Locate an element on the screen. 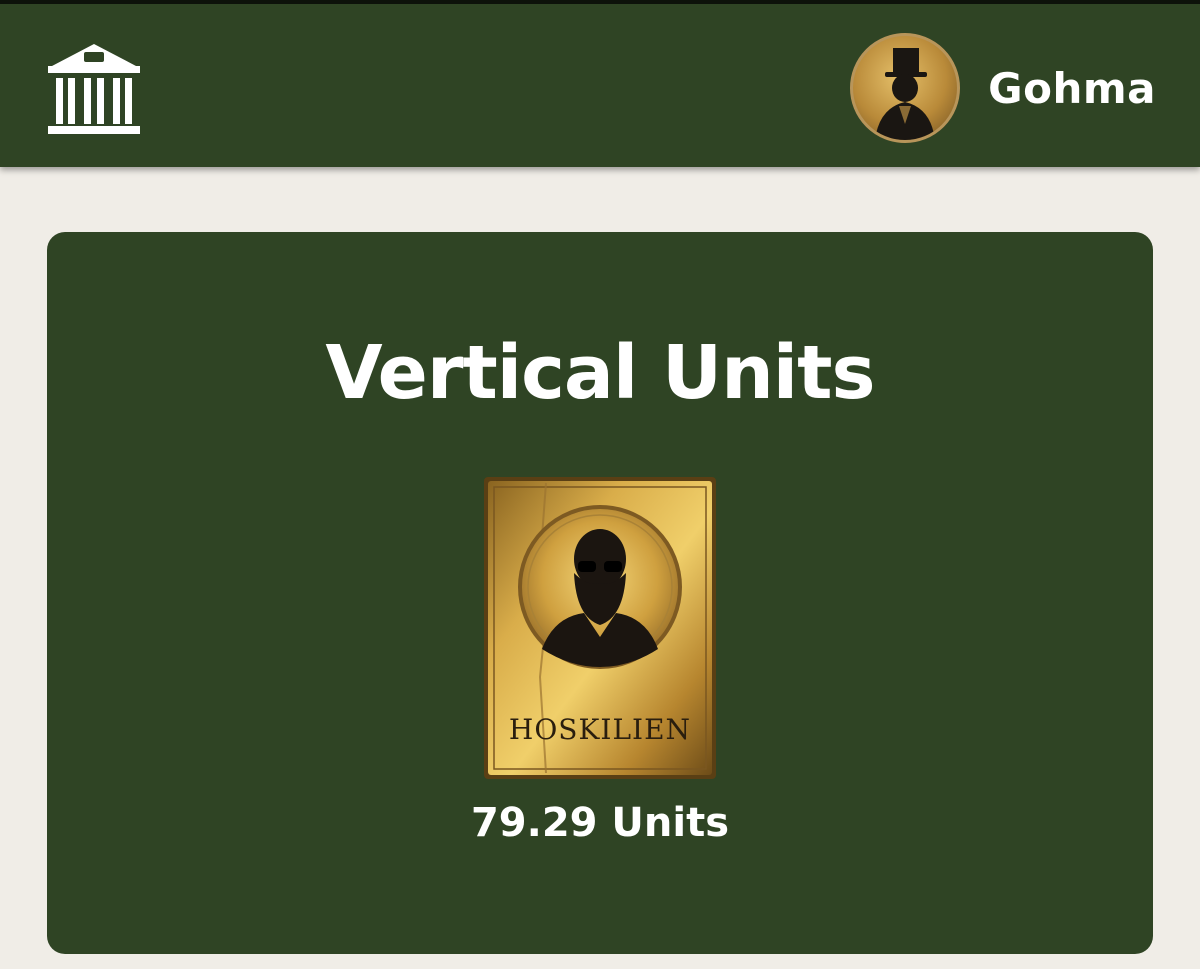 The width and height of the screenshot is (1200, 969). page-title: Vertical Units is located at coordinates (600, 373).